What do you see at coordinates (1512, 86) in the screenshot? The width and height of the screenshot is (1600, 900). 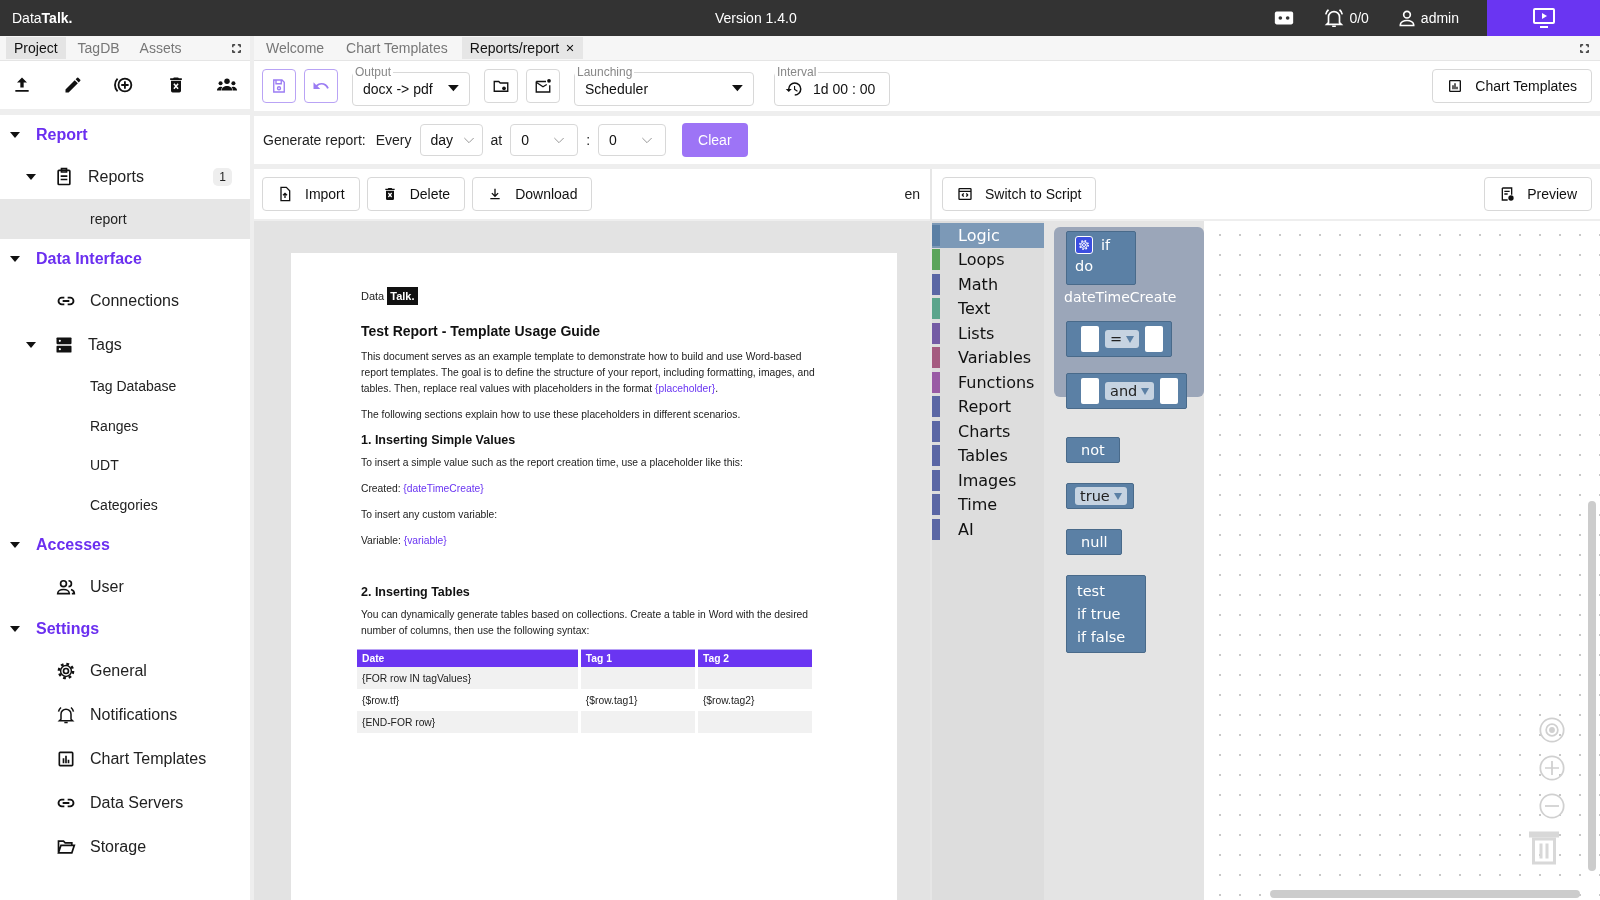 I see `chart-templates-button: Chart Templates` at bounding box center [1512, 86].